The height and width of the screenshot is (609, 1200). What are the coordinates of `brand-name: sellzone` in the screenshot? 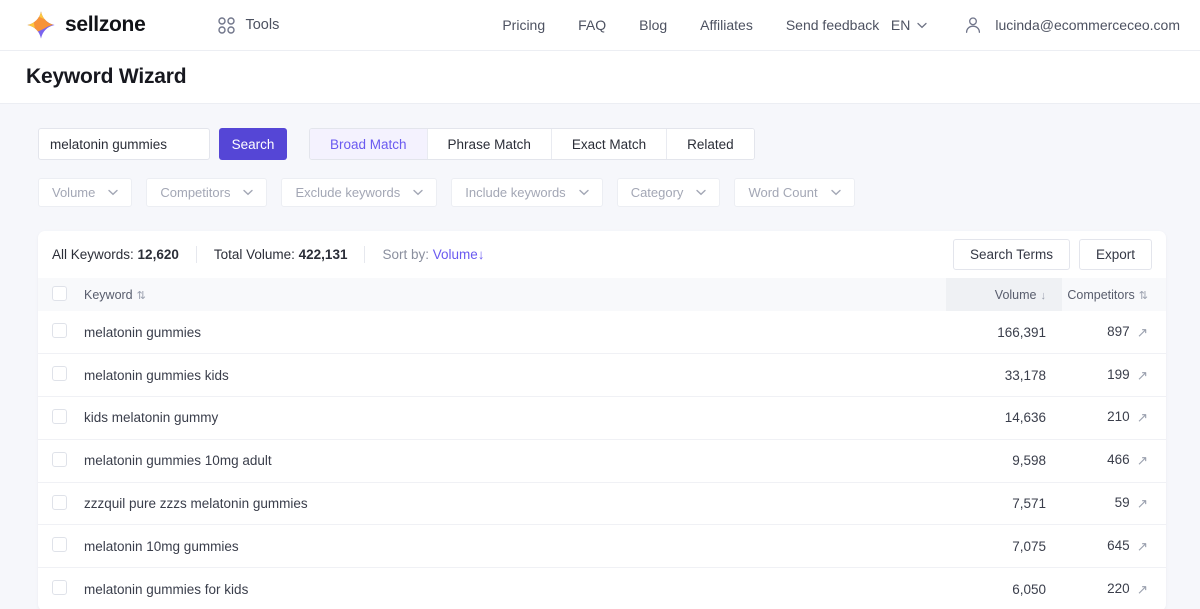 It's located at (105, 24).